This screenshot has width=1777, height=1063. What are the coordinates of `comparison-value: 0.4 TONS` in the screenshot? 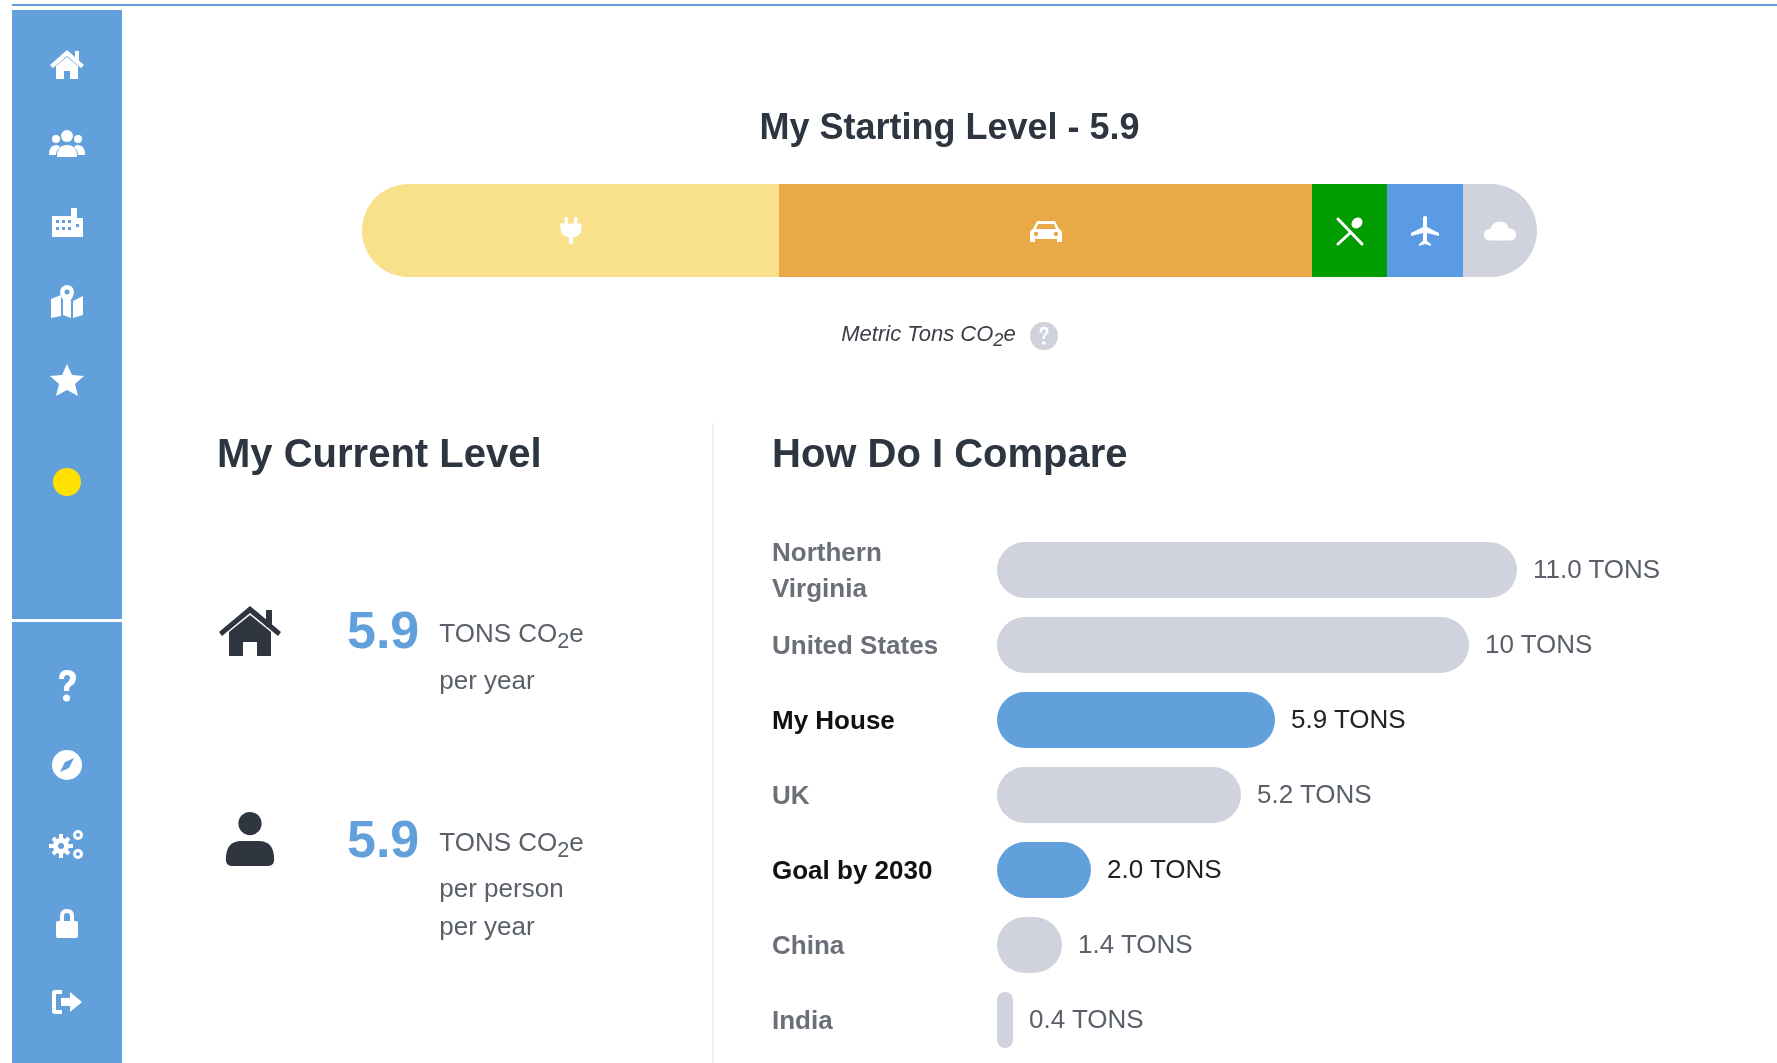 It's located at (1086, 1020).